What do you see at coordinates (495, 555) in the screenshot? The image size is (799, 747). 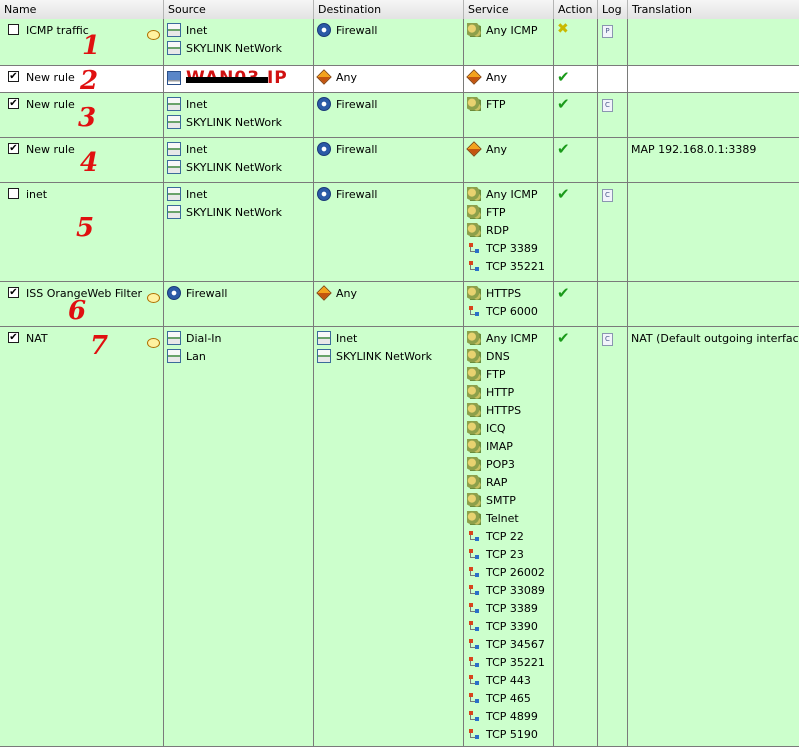 I see `service-entry: TCP 23` at bounding box center [495, 555].